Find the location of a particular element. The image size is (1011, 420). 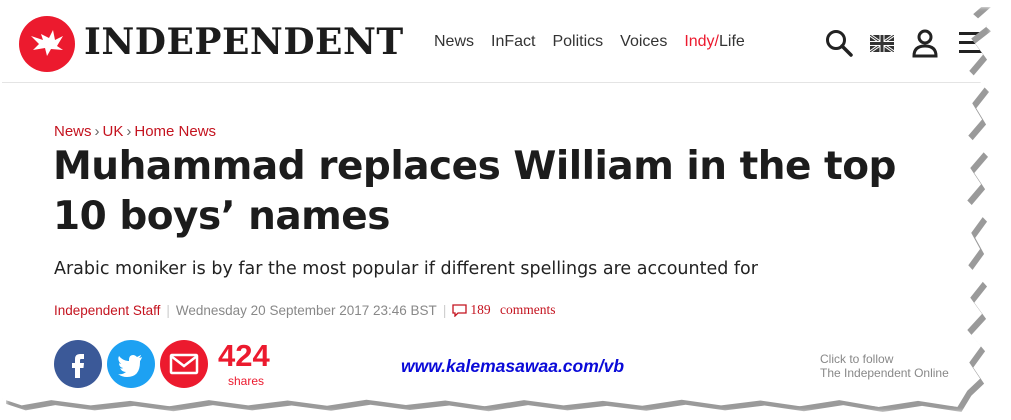

eagle-logo-icon is located at coordinates (47, 44).